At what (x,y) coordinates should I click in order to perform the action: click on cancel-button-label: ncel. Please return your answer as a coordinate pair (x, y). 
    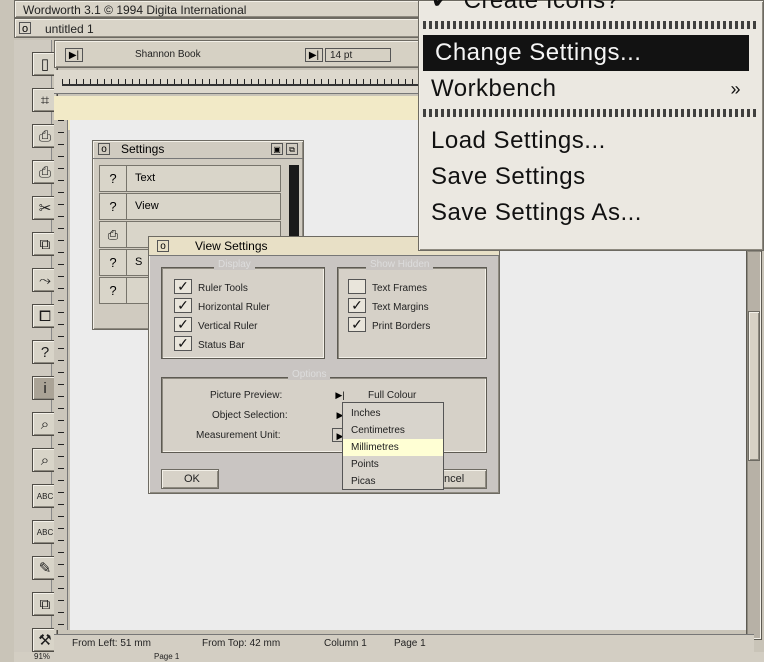
    Looking at the image, I should click on (454, 479).